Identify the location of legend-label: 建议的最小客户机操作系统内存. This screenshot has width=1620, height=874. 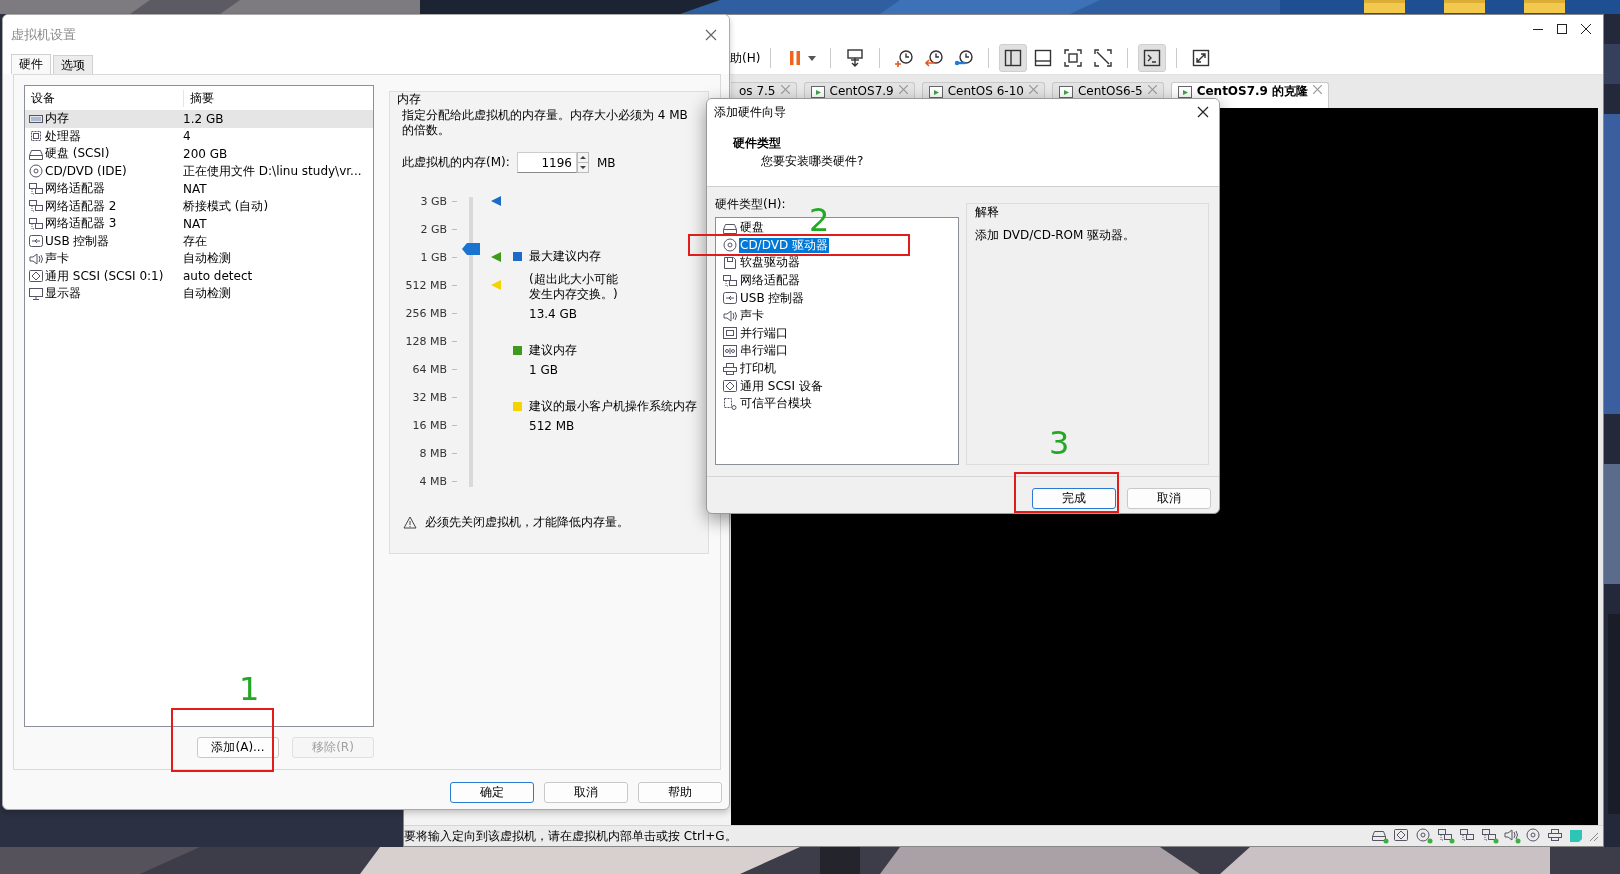
(613, 406).